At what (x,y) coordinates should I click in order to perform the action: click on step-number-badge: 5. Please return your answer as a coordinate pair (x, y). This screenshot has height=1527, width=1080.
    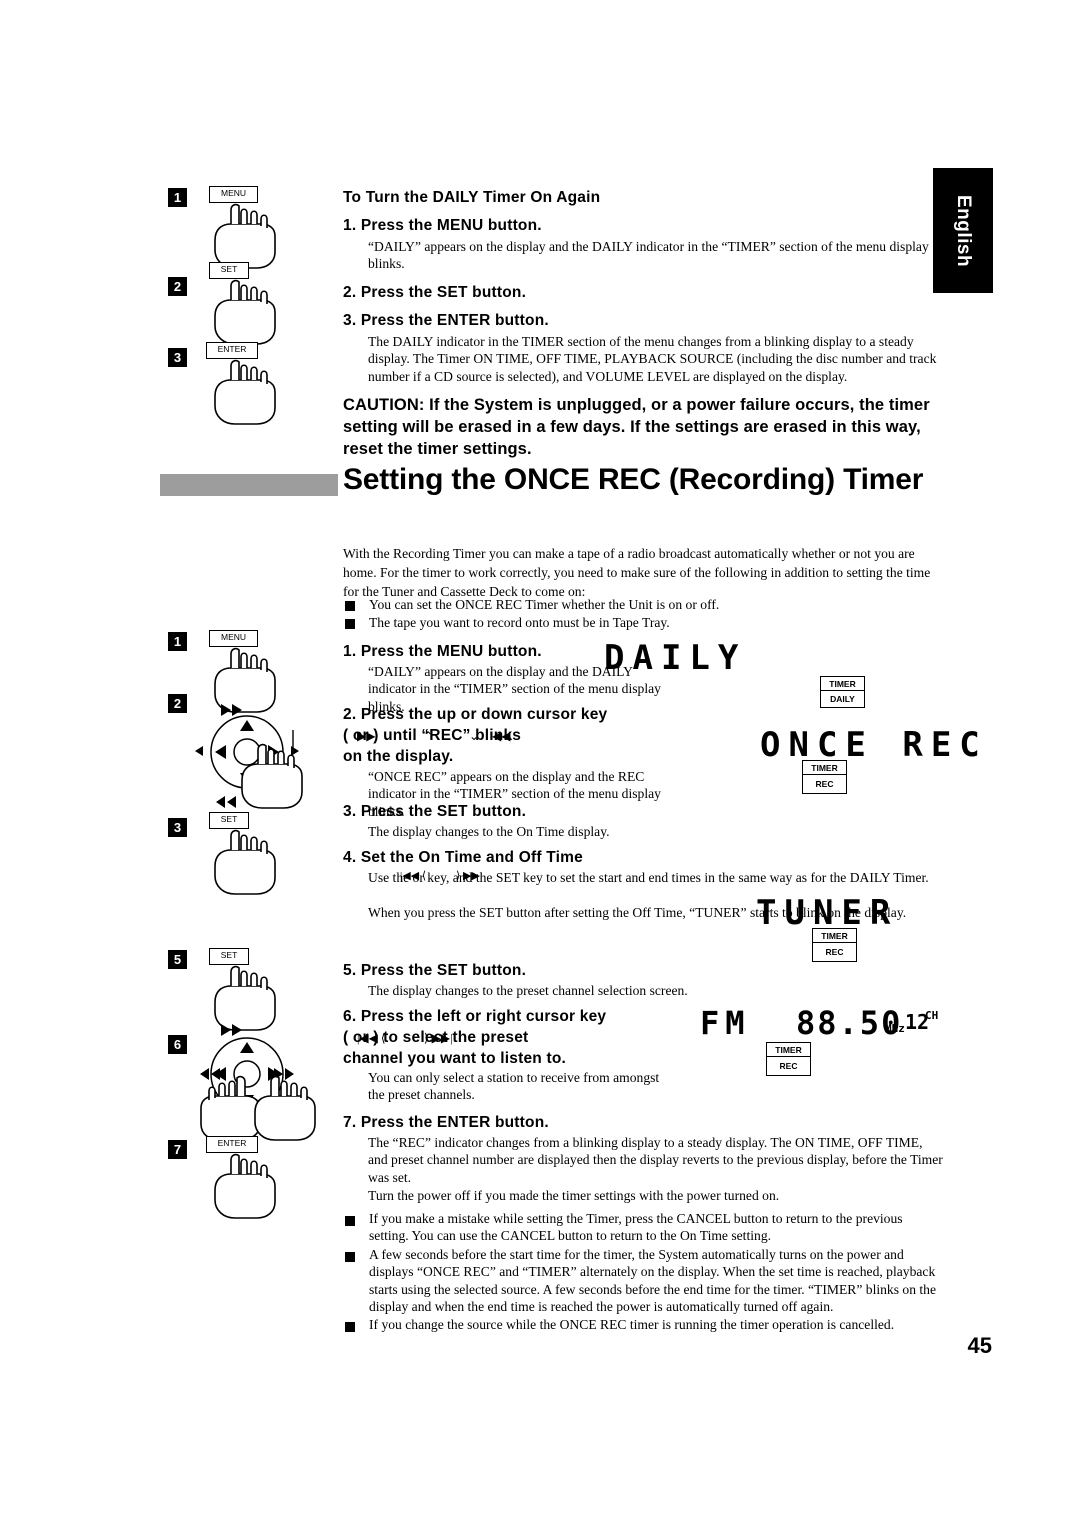
    Looking at the image, I should click on (177, 959).